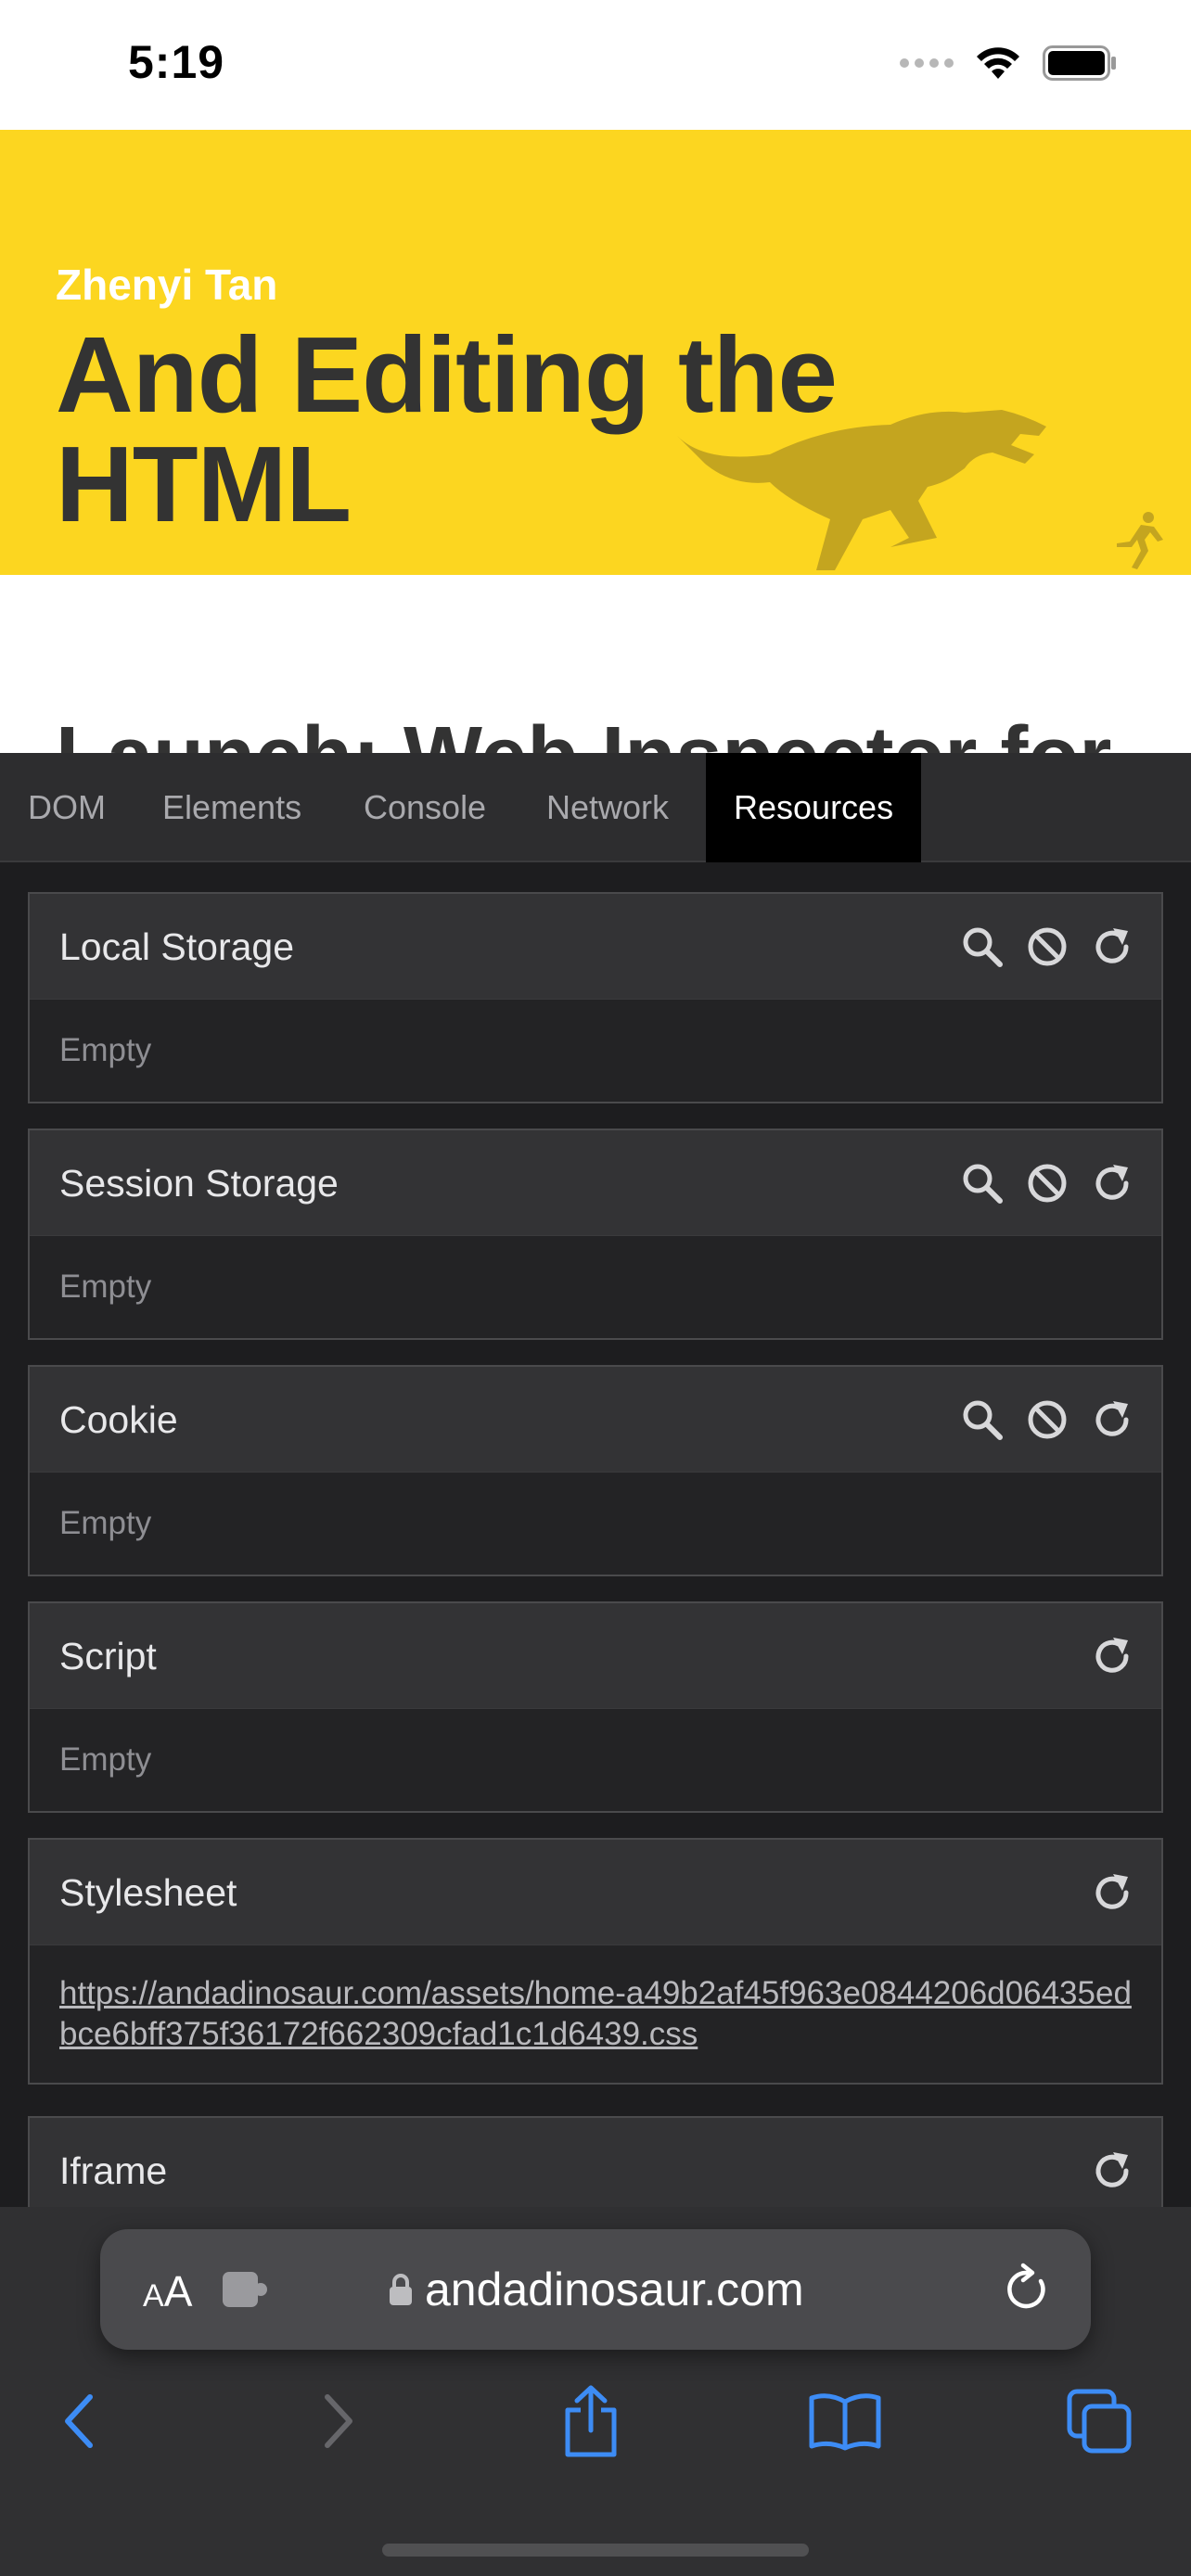 The width and height of the screenshot is (1191, 2576). I want to click on tab-console: Console, so click(425, 807).